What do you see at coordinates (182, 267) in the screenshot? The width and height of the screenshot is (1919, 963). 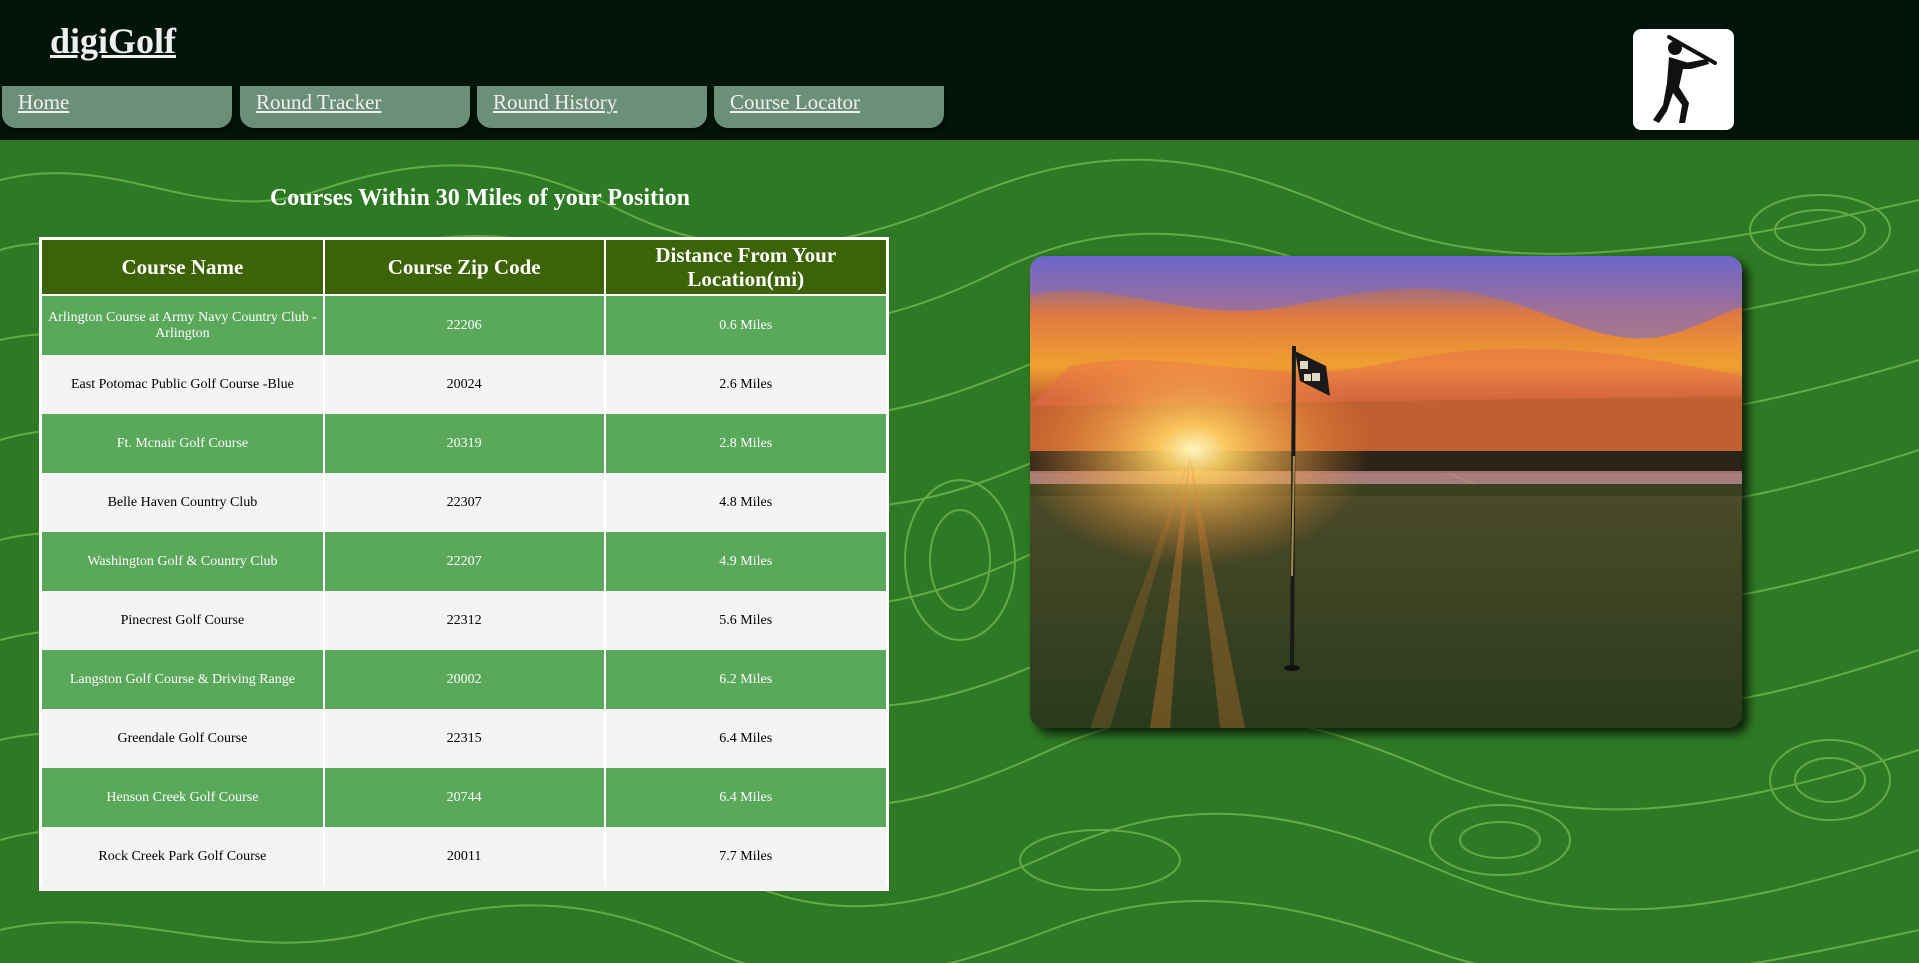 I see `column-header-course-name: Course Name` at bounding box center [182, 267].